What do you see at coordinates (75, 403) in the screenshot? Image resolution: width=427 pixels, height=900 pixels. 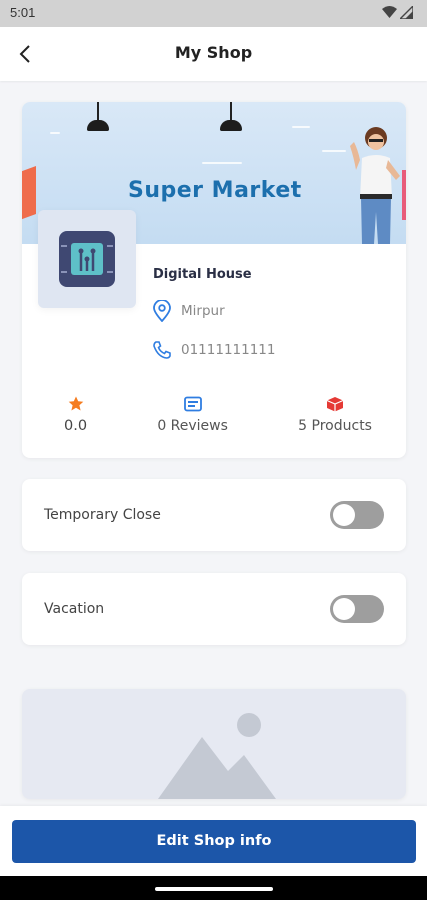 I see `star-icon` at bounding box center [75, 403].